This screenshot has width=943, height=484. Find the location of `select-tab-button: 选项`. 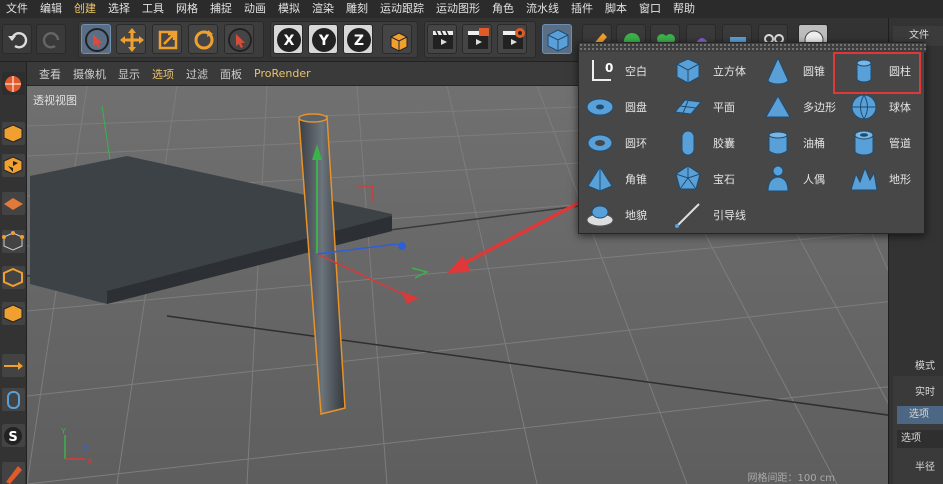

select-tab-button: 选项 is located at coordinates (920, 415).